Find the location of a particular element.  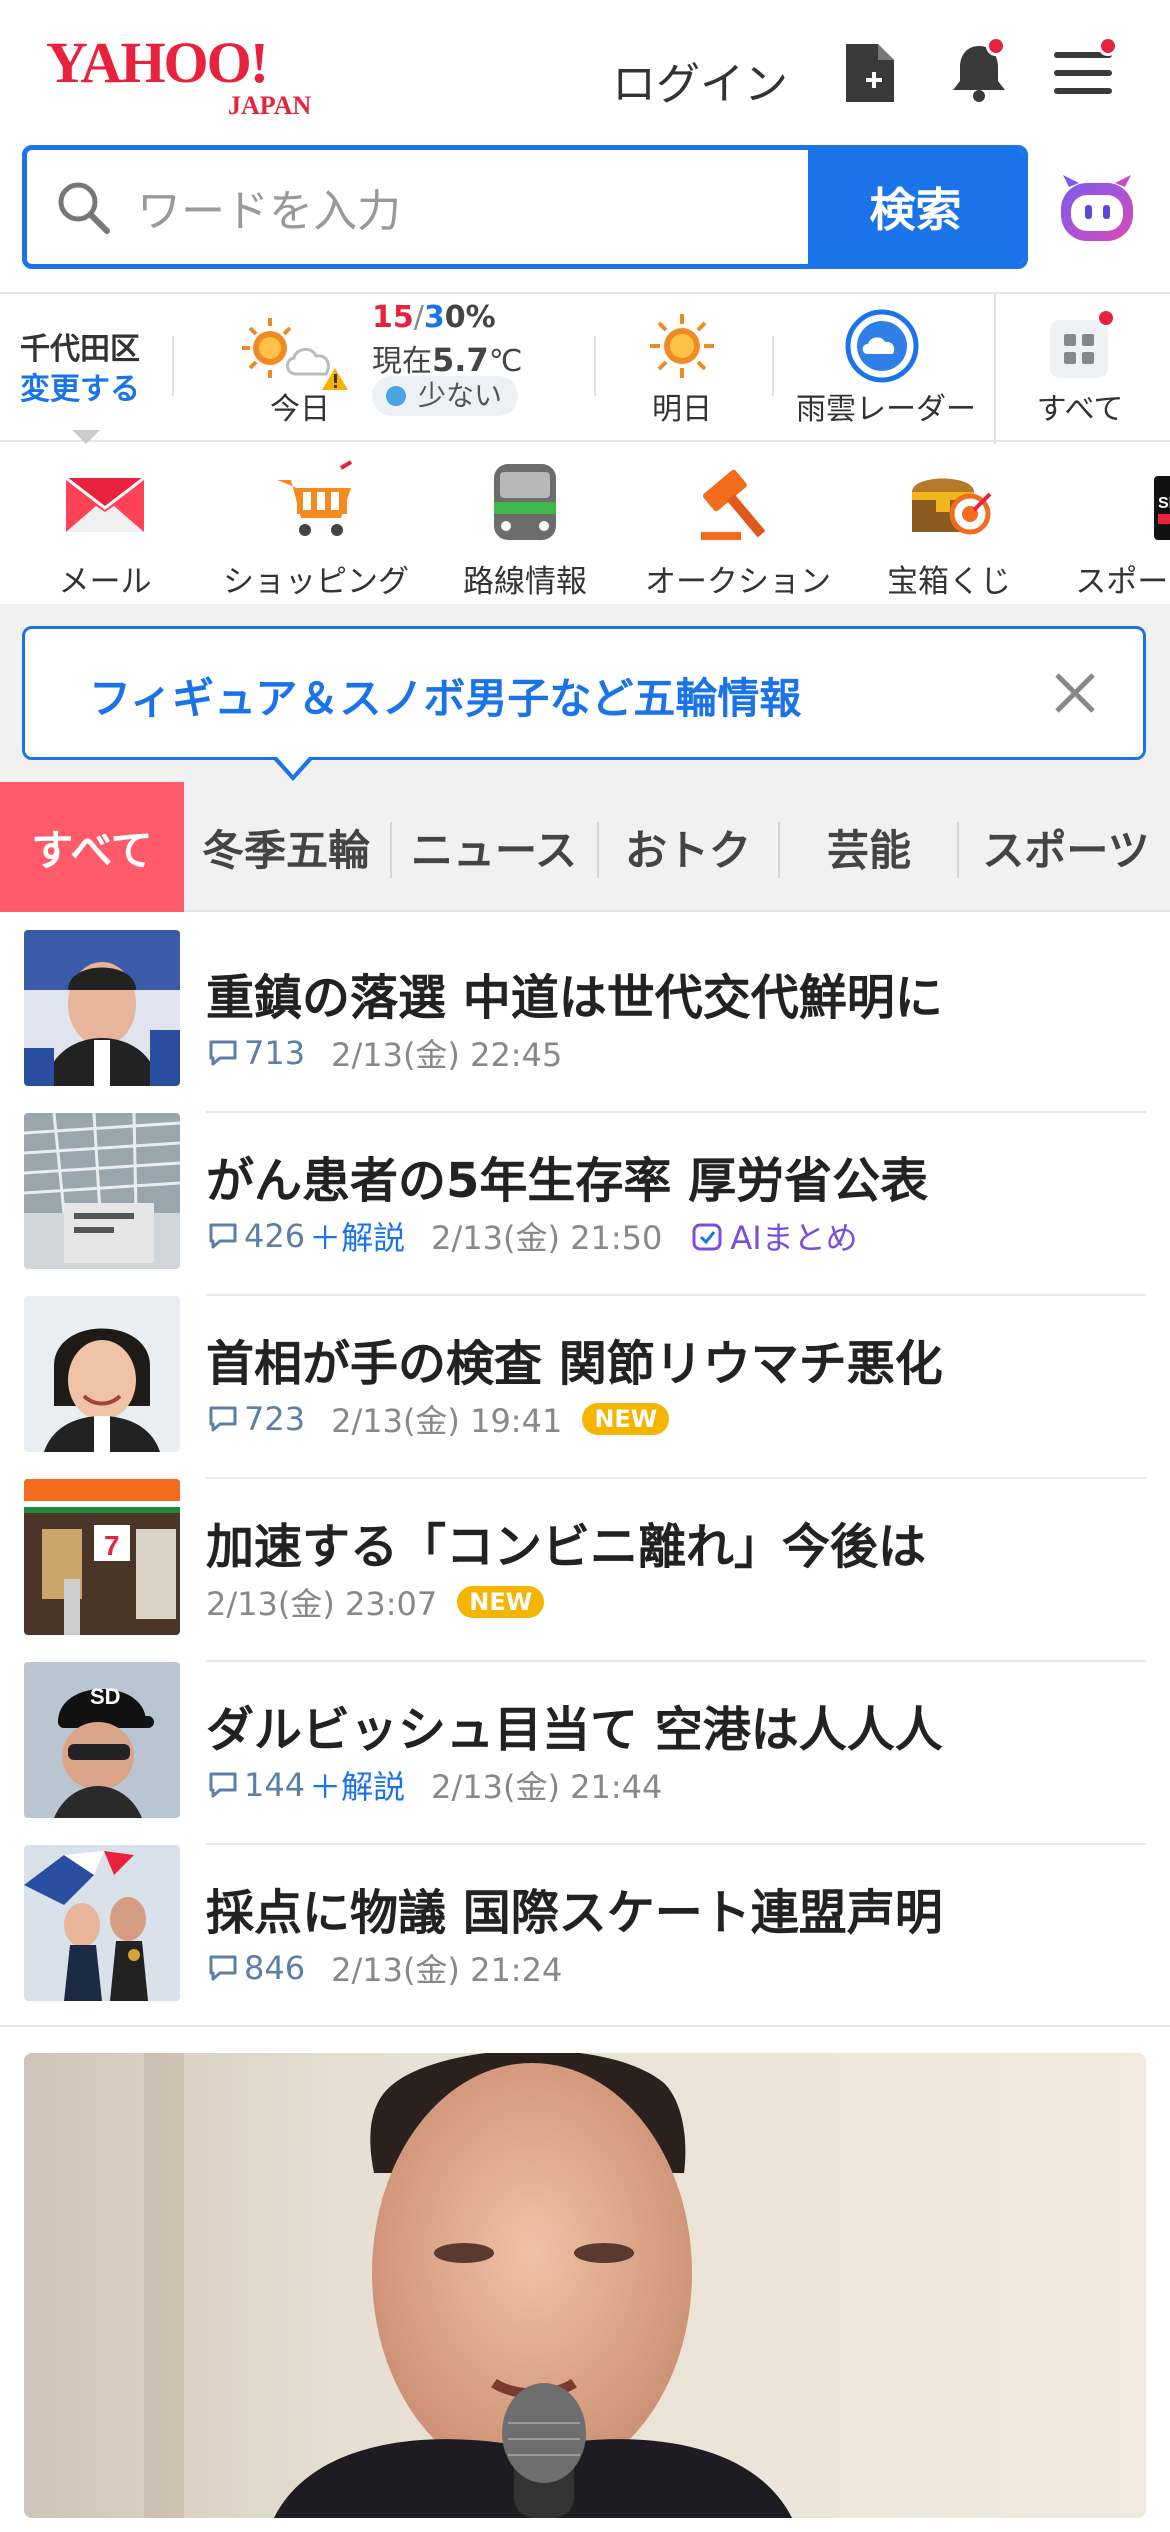

comment-count: 144 ＋解説 is located at coordinates (305, 1785).